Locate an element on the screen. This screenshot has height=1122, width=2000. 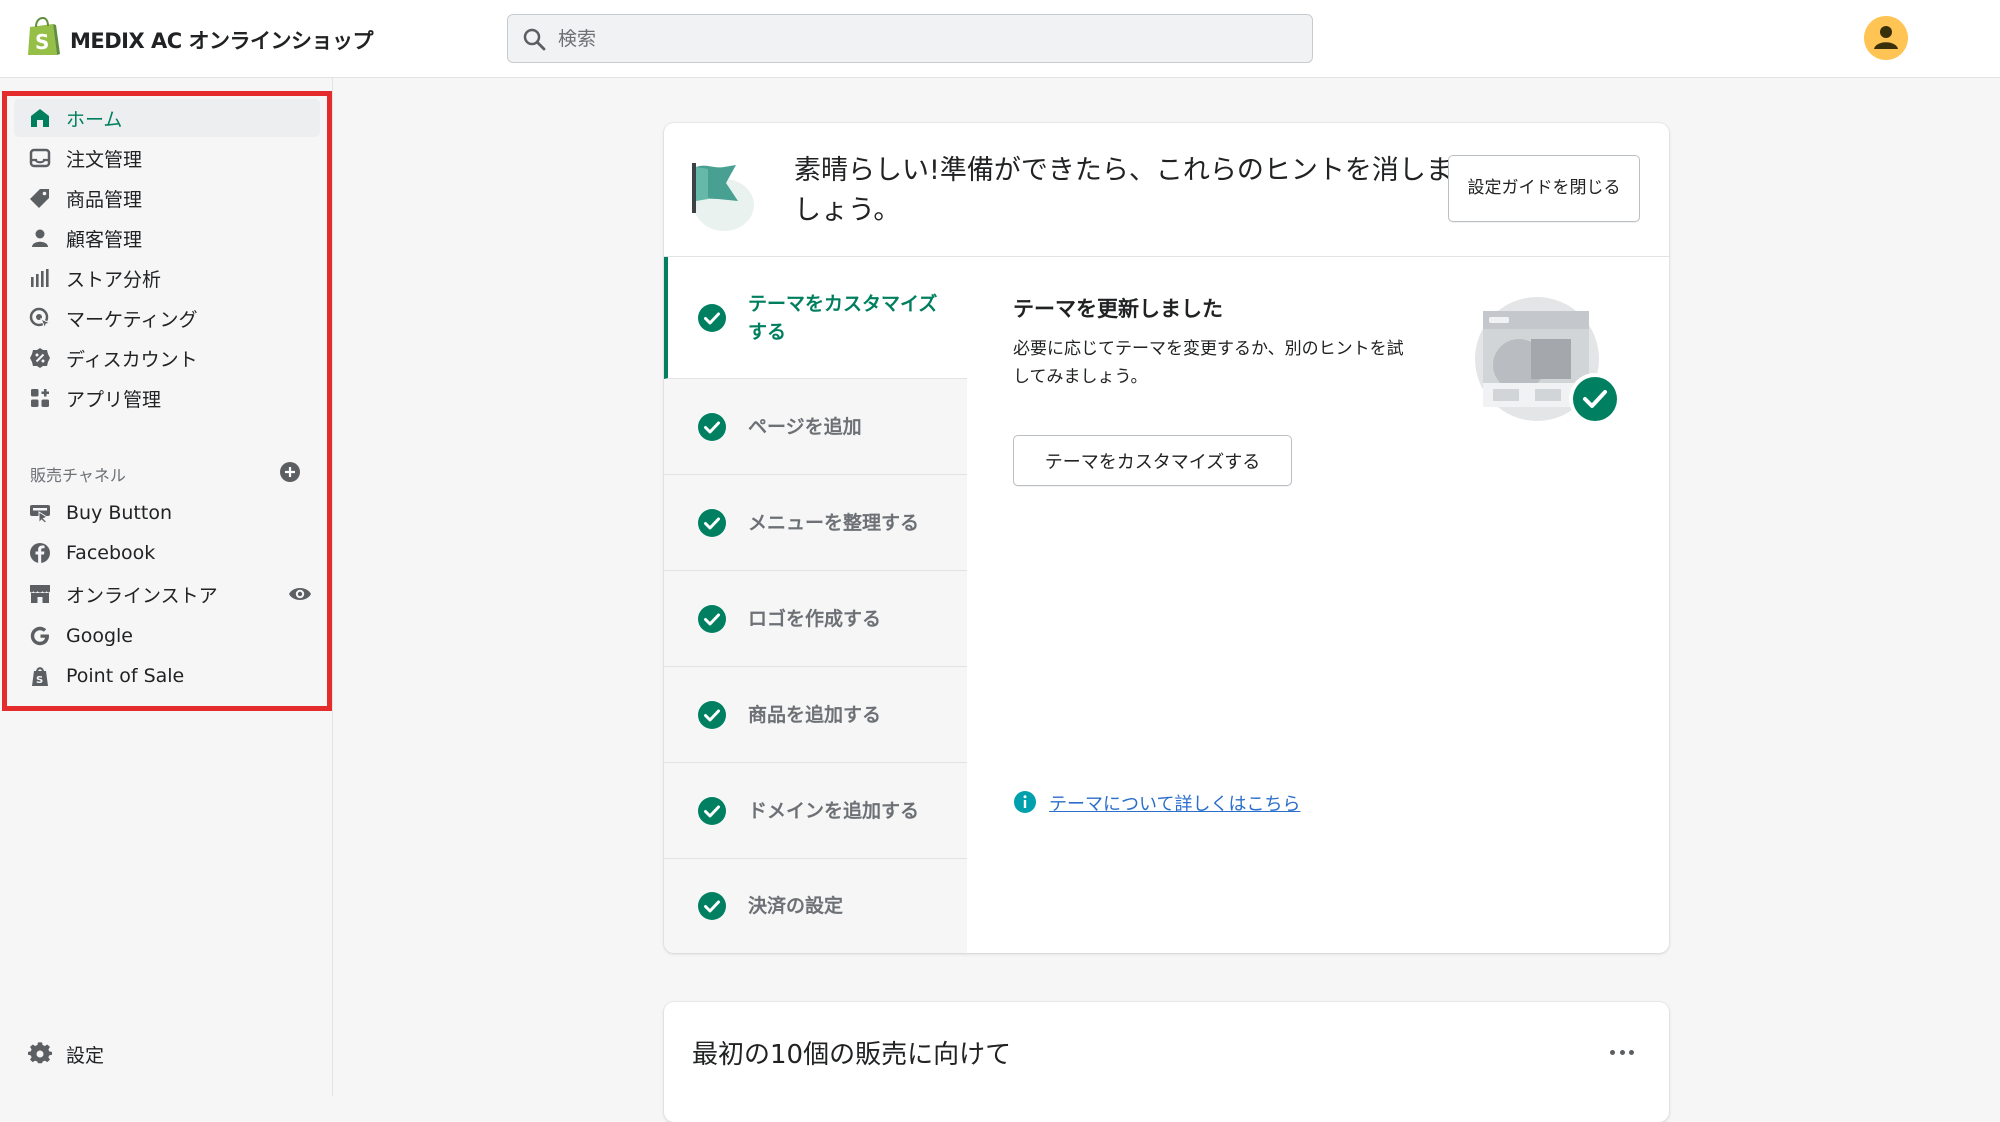
sidebar-item-google: Google is located at coordinates (167, 636).